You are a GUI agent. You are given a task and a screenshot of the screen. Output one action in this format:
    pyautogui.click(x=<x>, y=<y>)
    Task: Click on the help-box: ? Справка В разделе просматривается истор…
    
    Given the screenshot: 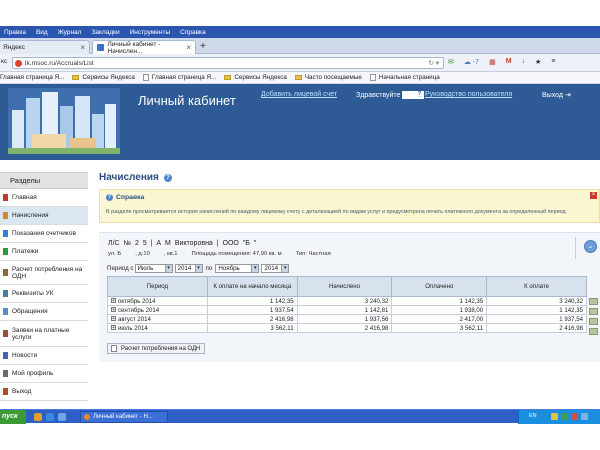 What is the action you would take?
    pyautogui.click(x=349, y=206)
    